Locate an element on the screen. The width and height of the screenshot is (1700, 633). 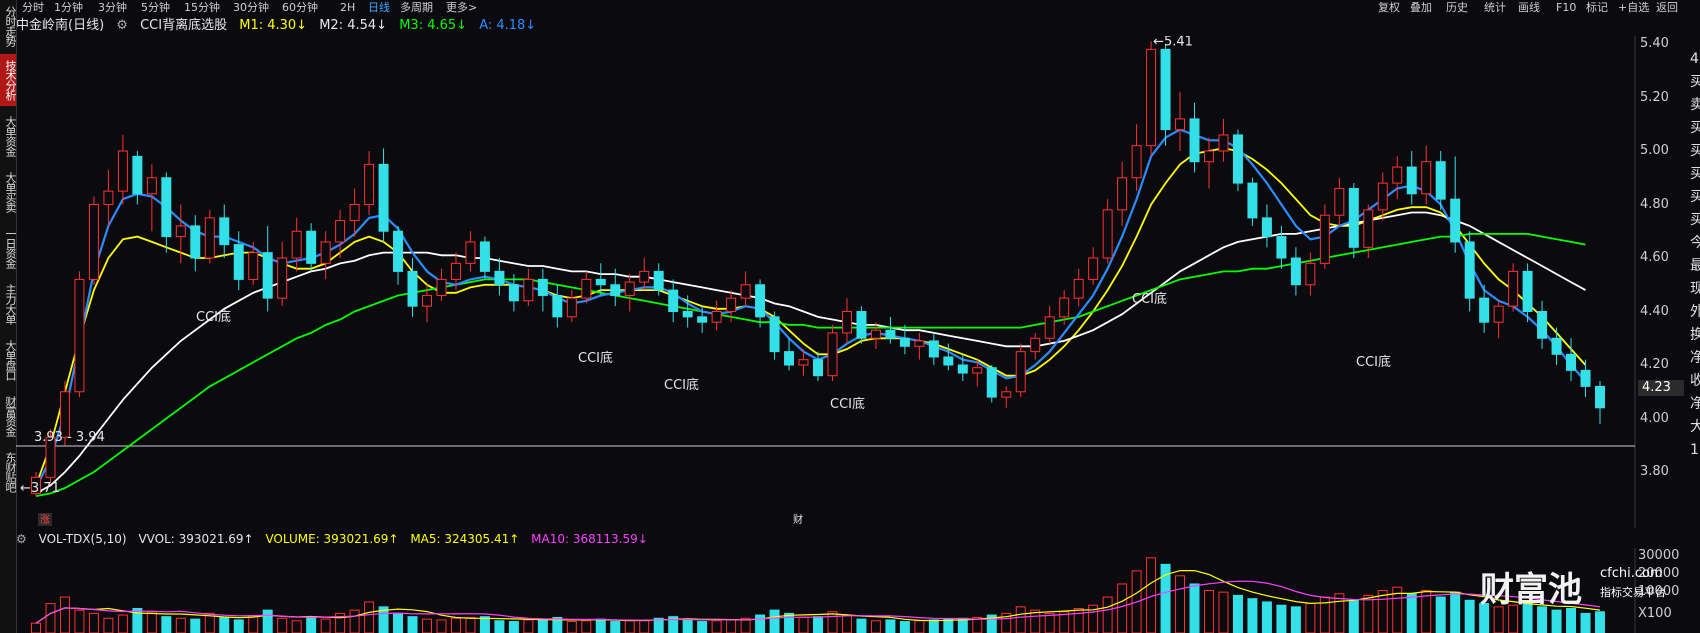
period-5min: 5分钟 is located at coordinates (155, 8).